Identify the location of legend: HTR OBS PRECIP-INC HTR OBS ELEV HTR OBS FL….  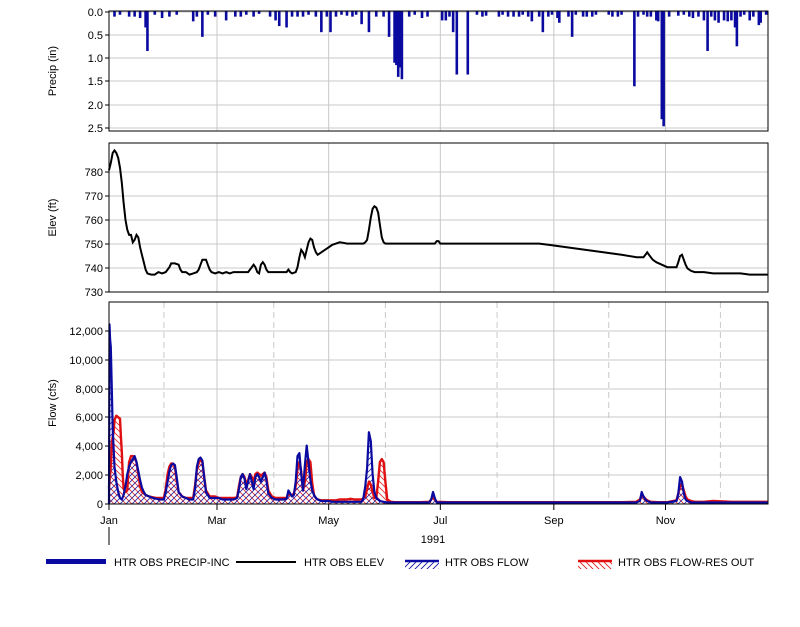
(400, 563).